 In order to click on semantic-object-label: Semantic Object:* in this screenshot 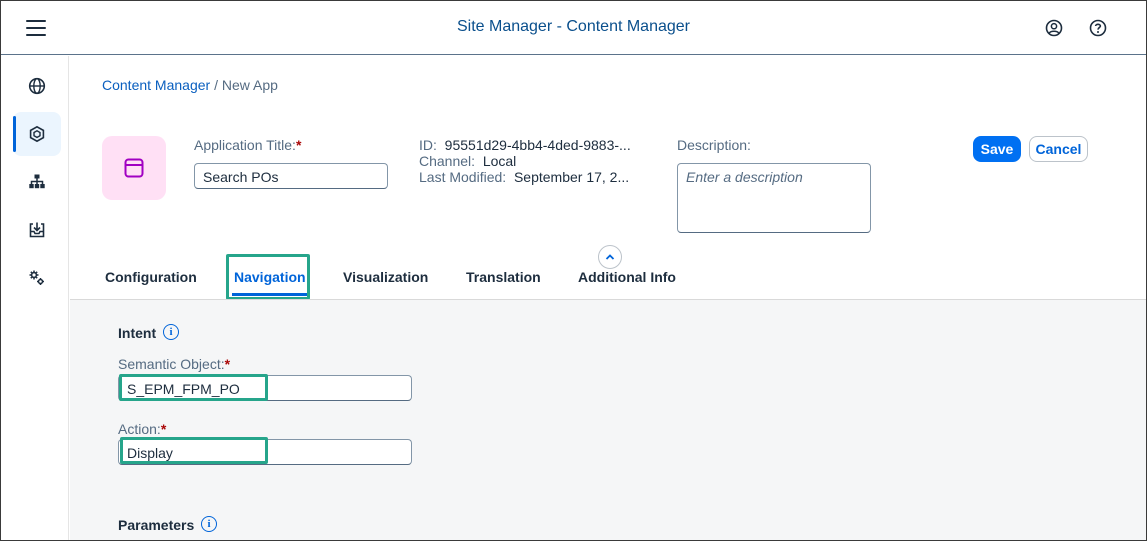, I will do `click(174, 364)`.